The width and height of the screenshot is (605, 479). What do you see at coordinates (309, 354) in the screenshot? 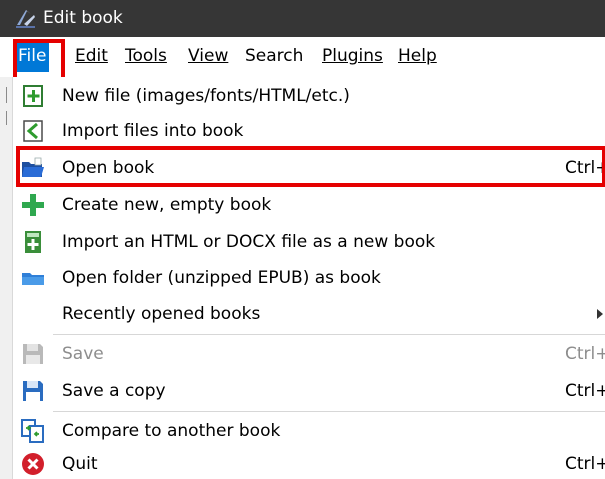
I see `menu-item-save: Save Ctrl+S` at bounding box center [309, 354].